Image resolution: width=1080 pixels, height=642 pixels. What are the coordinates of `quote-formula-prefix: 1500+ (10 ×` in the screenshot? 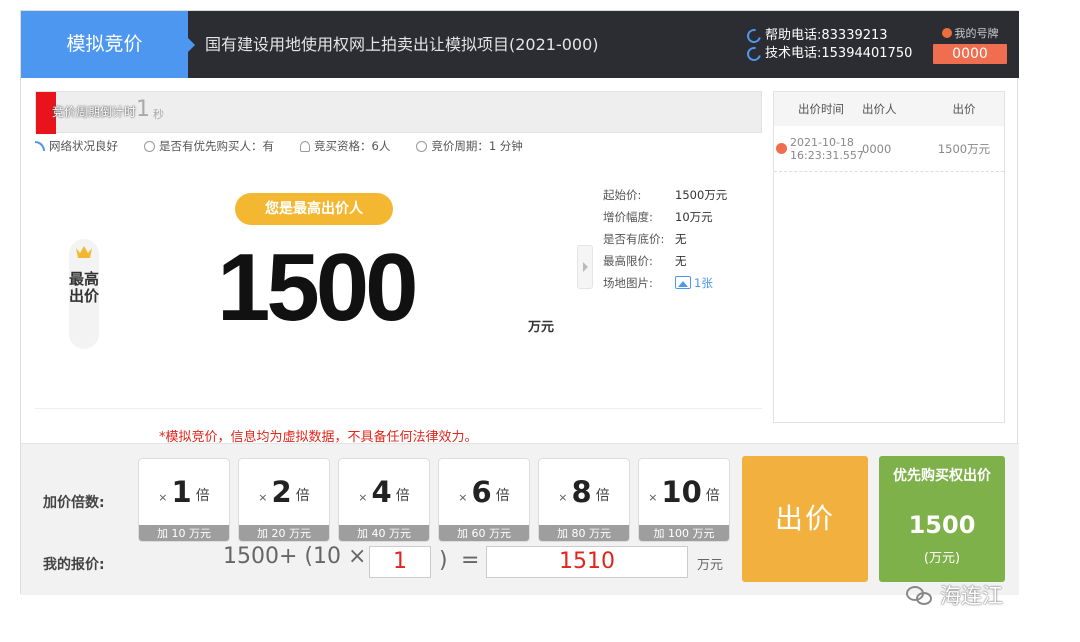 It's located at (295, 556).